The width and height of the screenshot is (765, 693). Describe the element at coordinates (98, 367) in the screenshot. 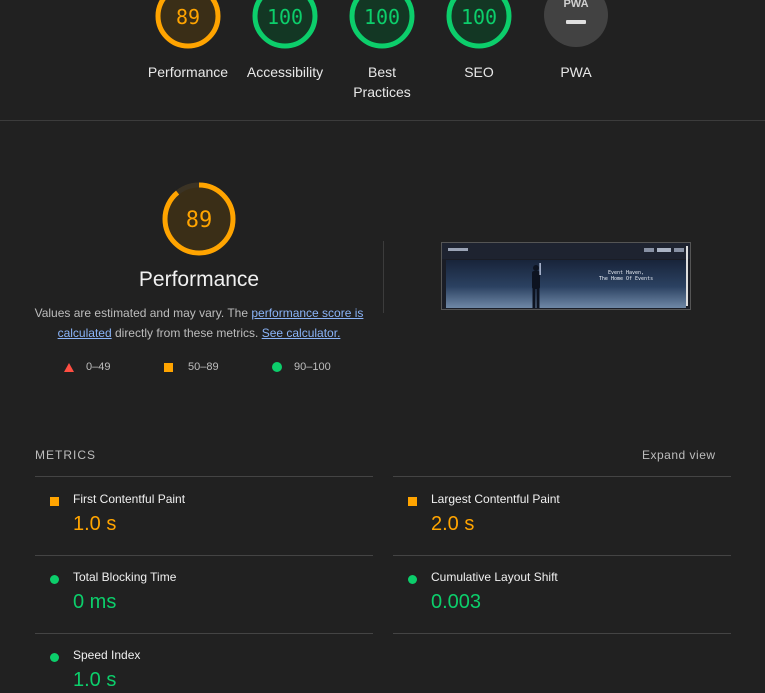

I see `legend-range: 0–49` at that location.